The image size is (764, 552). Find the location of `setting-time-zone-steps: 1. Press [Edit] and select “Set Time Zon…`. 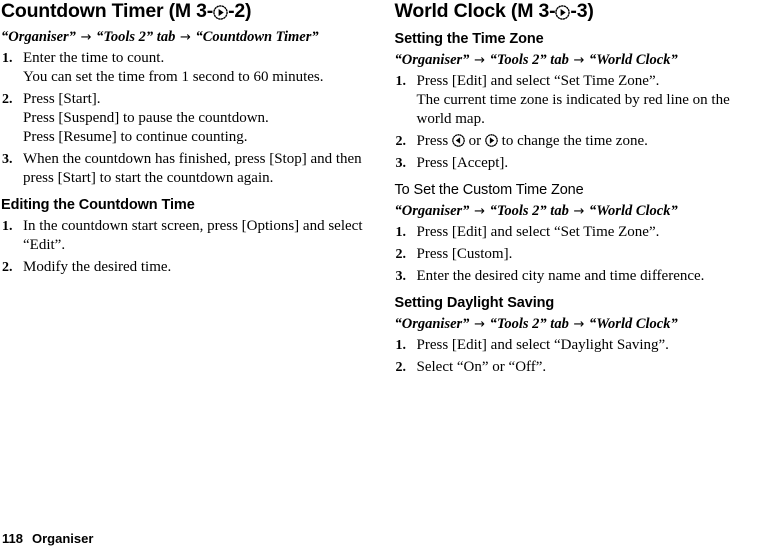

setting-time-zone-steps: 1. Press [Edit] and select “Set Time Zon… is located at coordinates (579, 122).